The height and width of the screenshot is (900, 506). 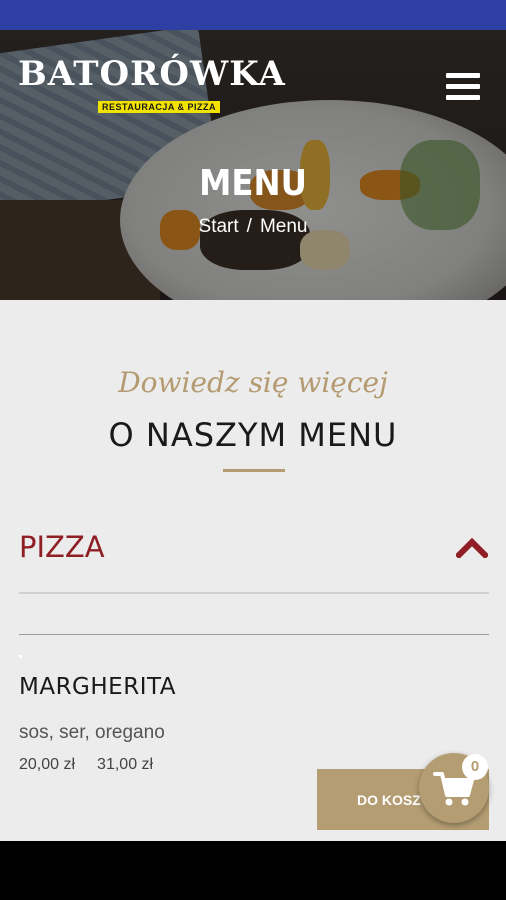 What do you see at coordinates (253, 227) in the screenshot?
I see `breadcrumb: Start / Menu` at bounding box center [253, 227].